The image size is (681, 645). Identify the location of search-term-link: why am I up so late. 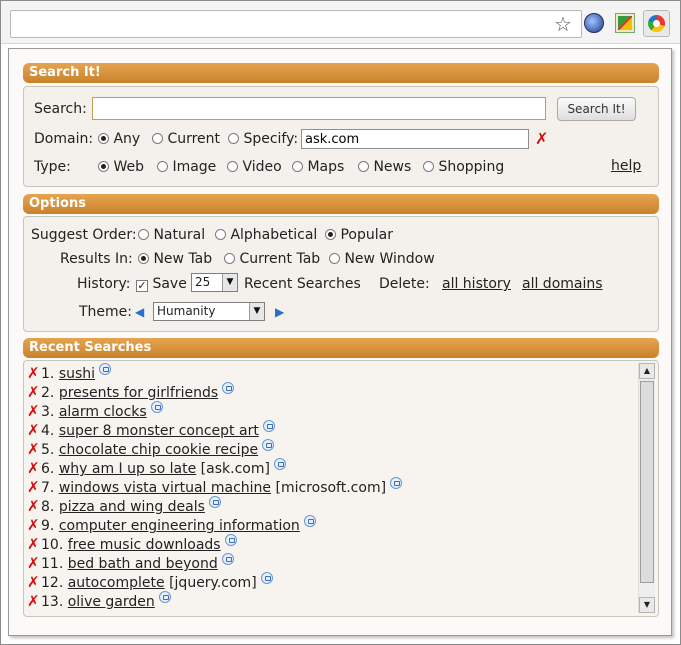
(127, 469).